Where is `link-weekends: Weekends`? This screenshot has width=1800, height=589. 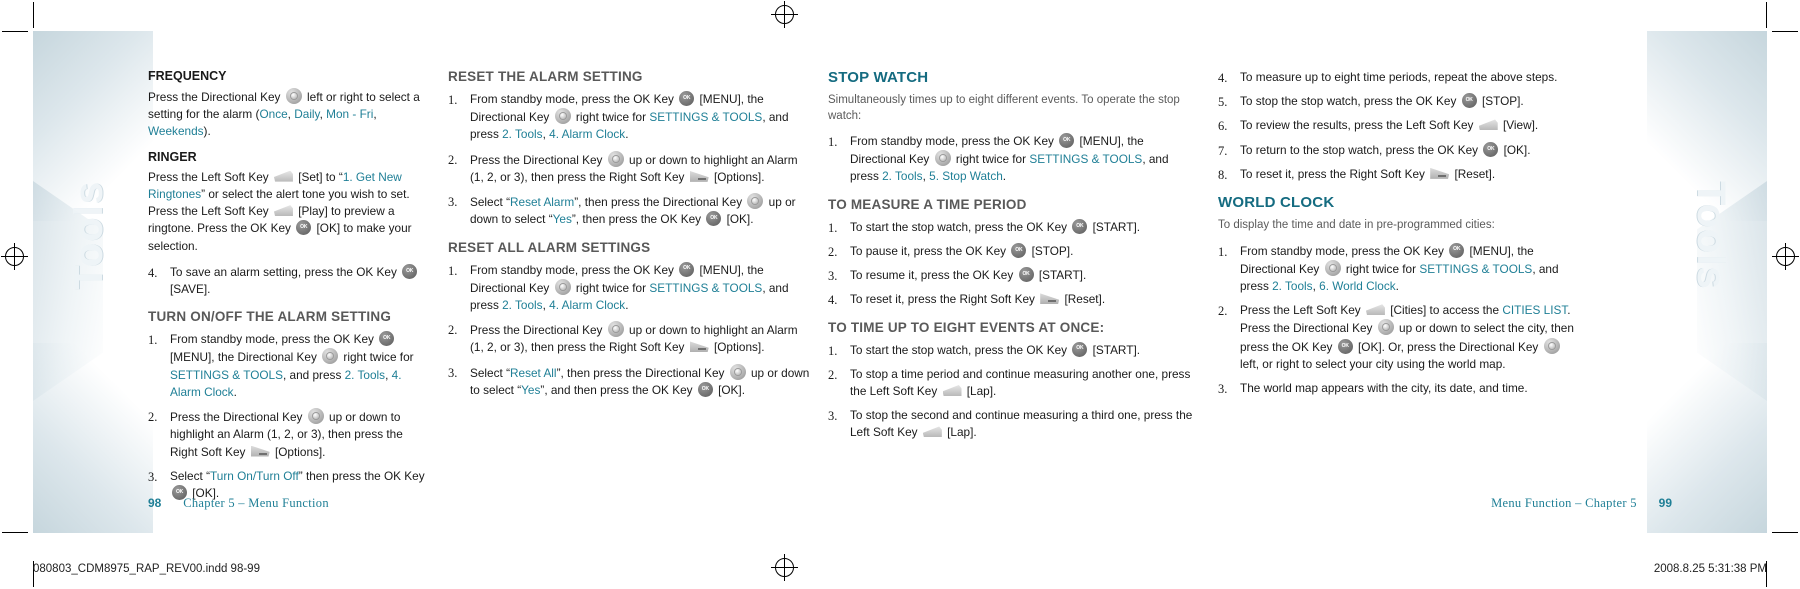 link-weekends: Weekends is located at coordinates (176, 131).